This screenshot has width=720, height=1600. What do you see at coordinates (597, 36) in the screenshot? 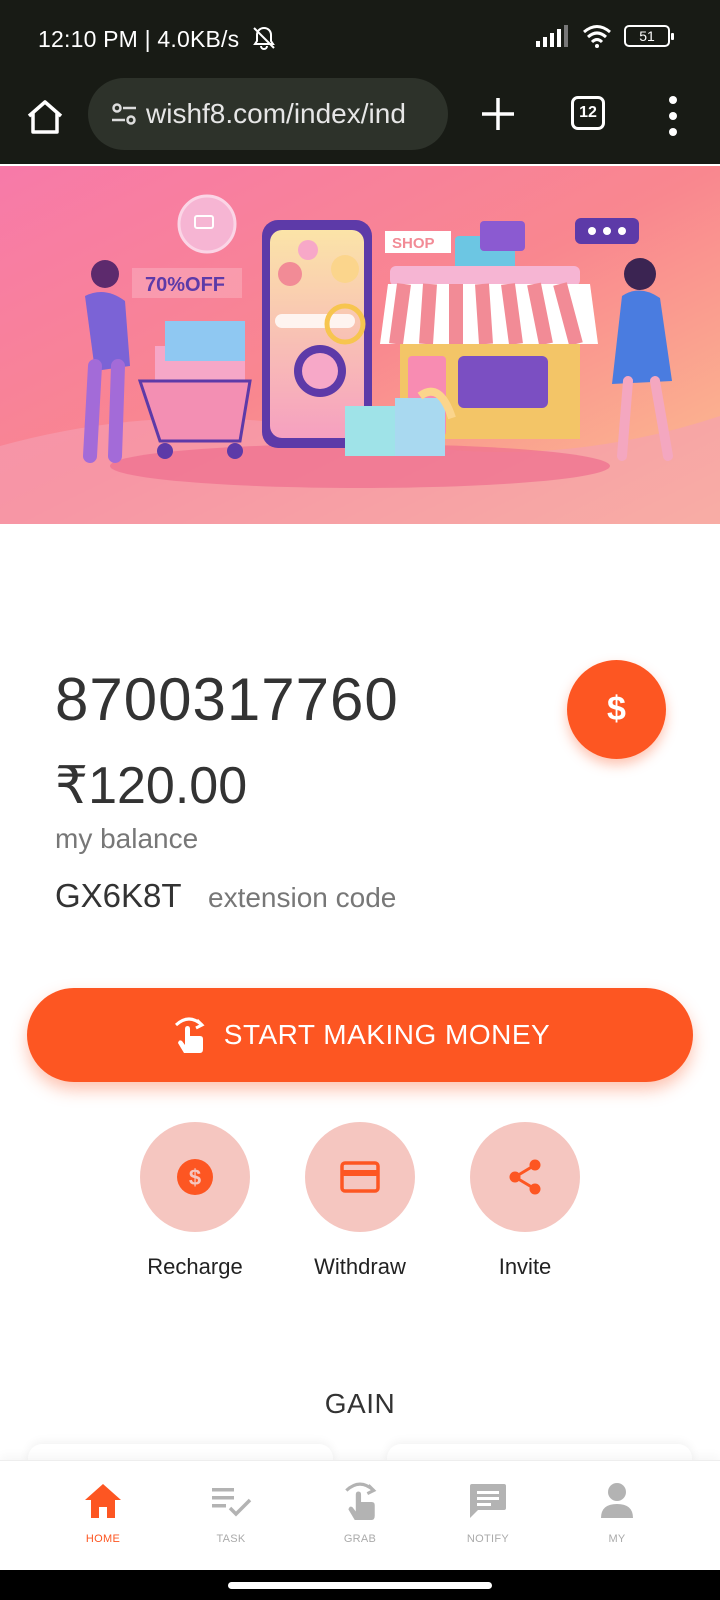
I see `wifi-icon` at bounding box center [597, 36].